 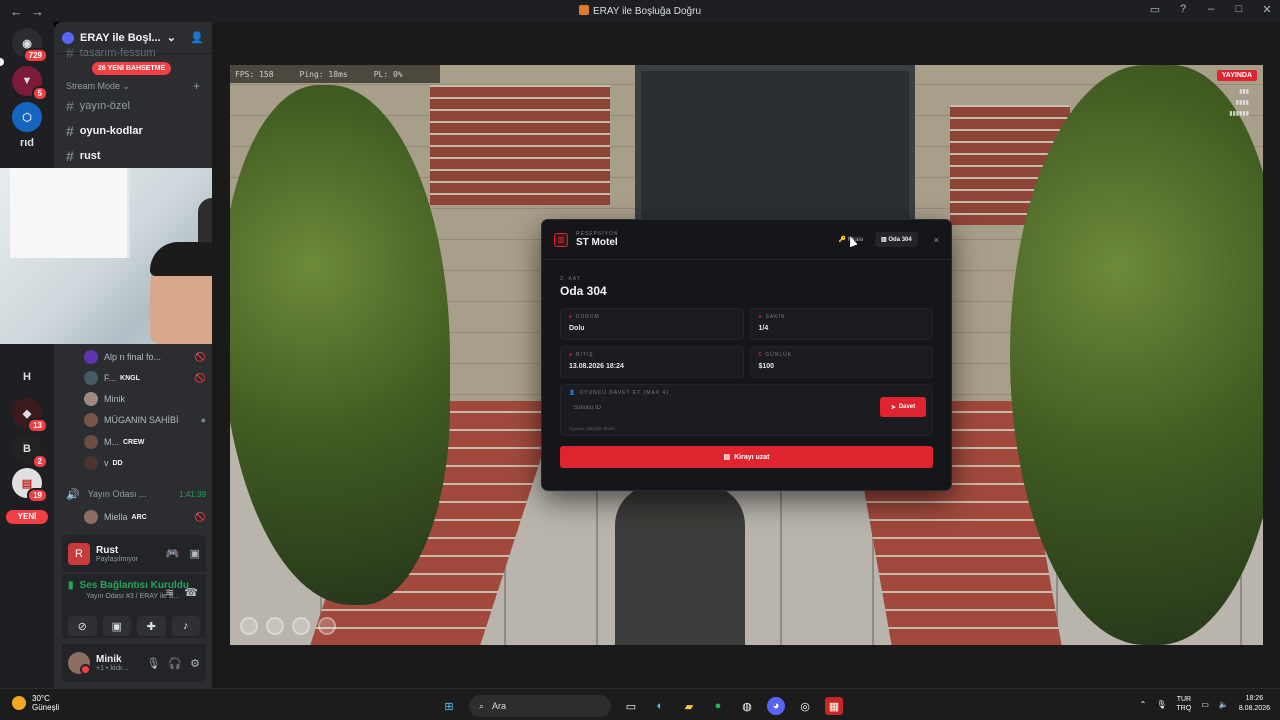 I want to click on settings-gear-icon: ⚙, so click(x=195, y=663).